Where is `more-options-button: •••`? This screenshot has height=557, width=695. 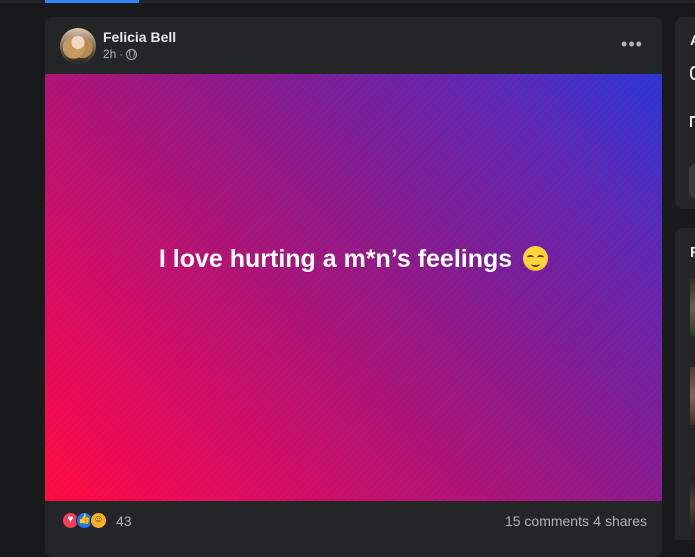 more-options-button: ••• is located at coordinates (632, 44).